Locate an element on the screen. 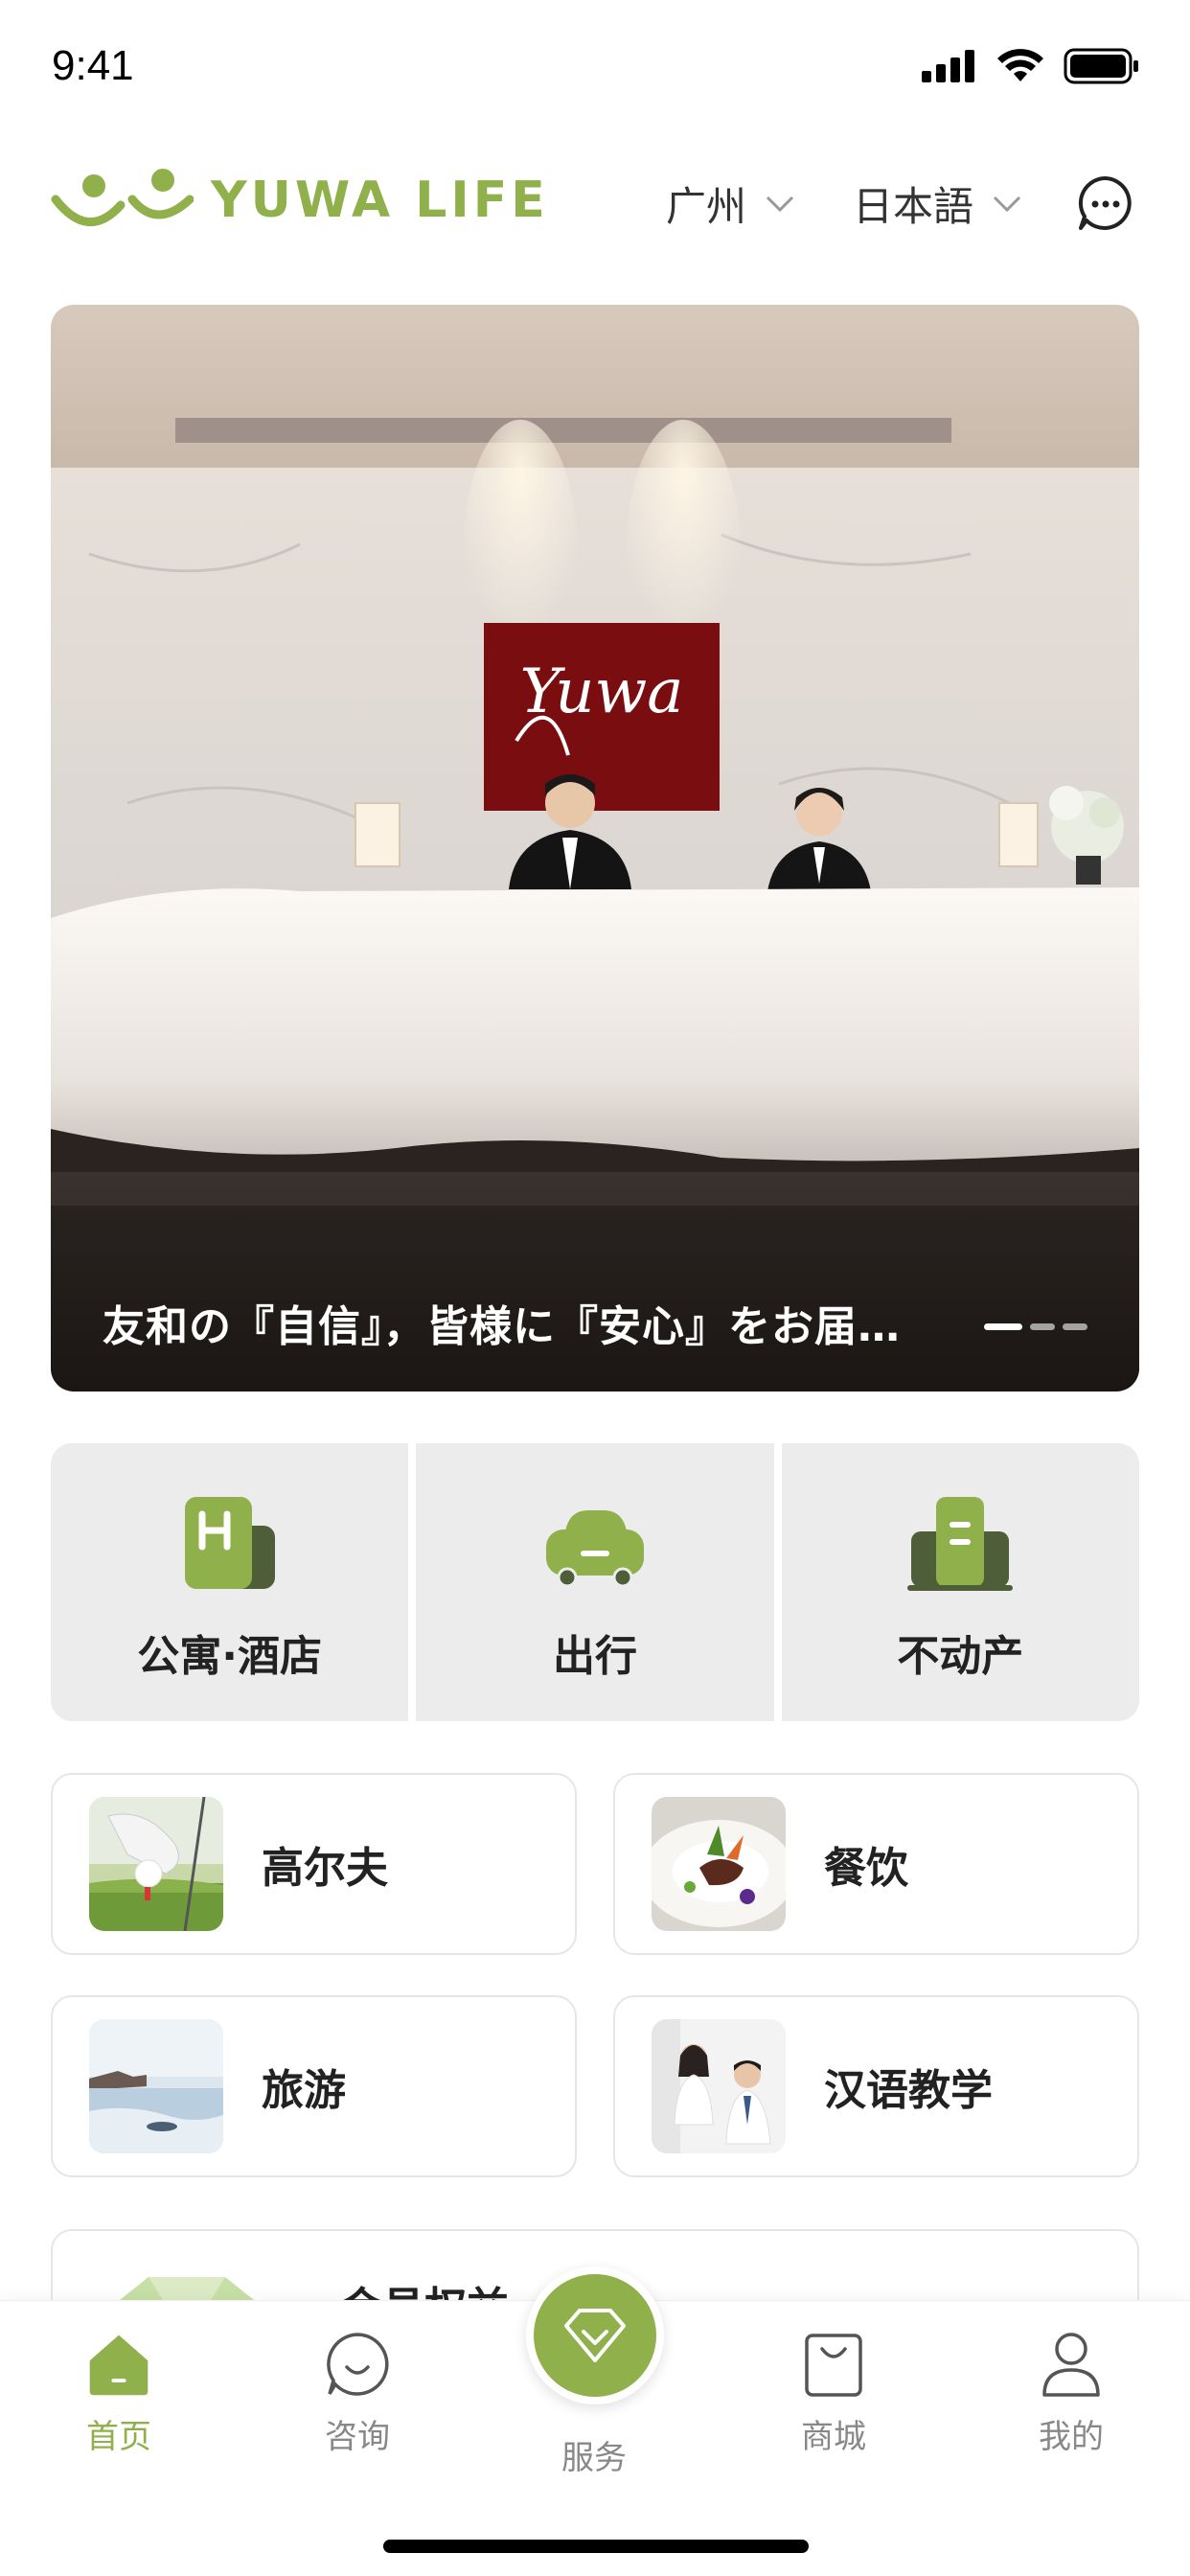  status-time: 9:41 is located at coordinates (93, 65).